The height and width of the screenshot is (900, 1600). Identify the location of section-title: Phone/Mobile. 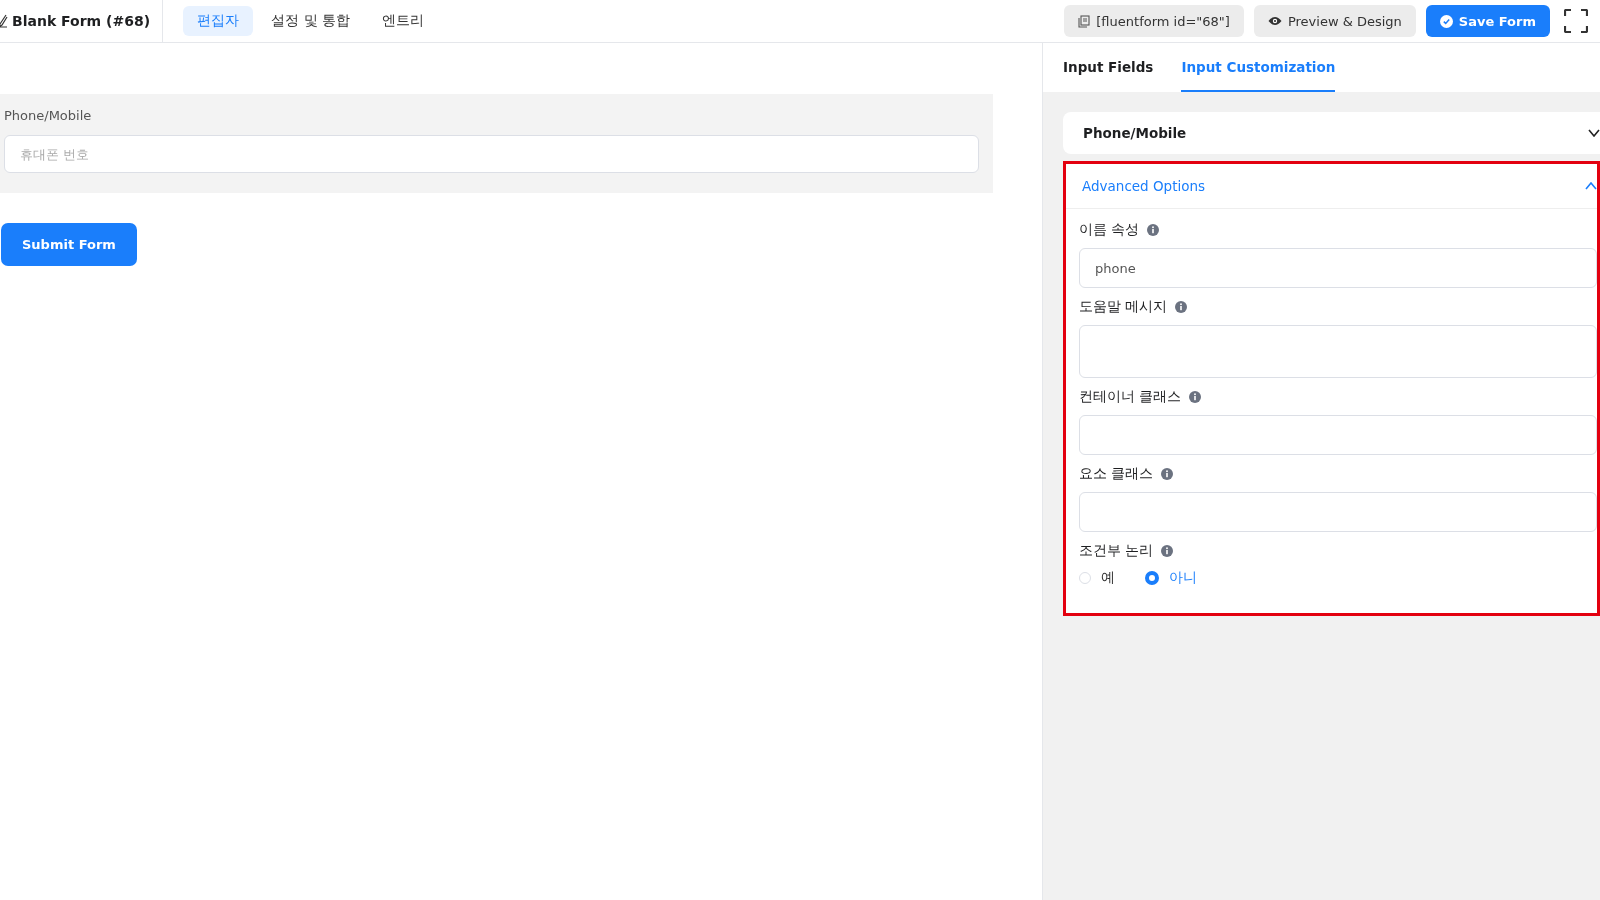
(1135, 133).